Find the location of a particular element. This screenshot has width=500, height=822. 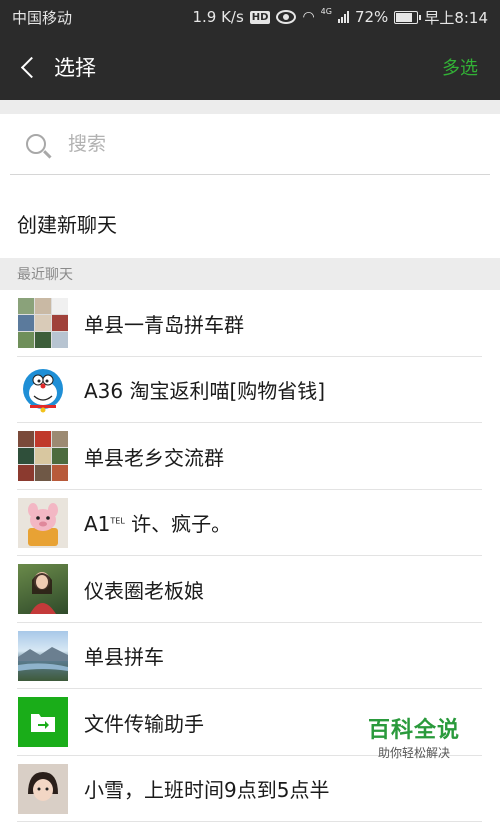

eye-icon is located at coordinates (286, 17).